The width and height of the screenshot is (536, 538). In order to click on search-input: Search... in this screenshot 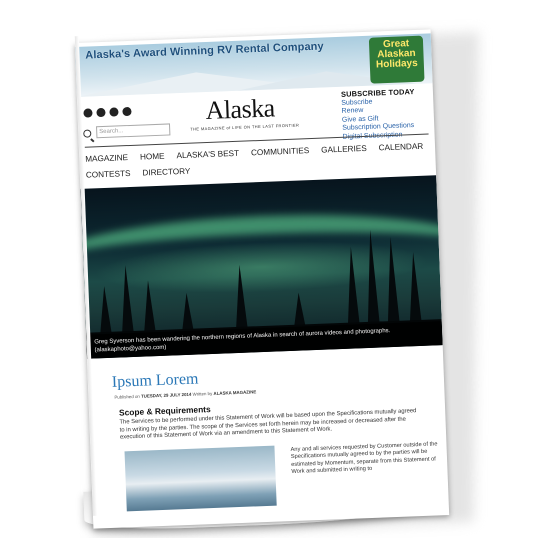, I will do `click(133, 131)`.